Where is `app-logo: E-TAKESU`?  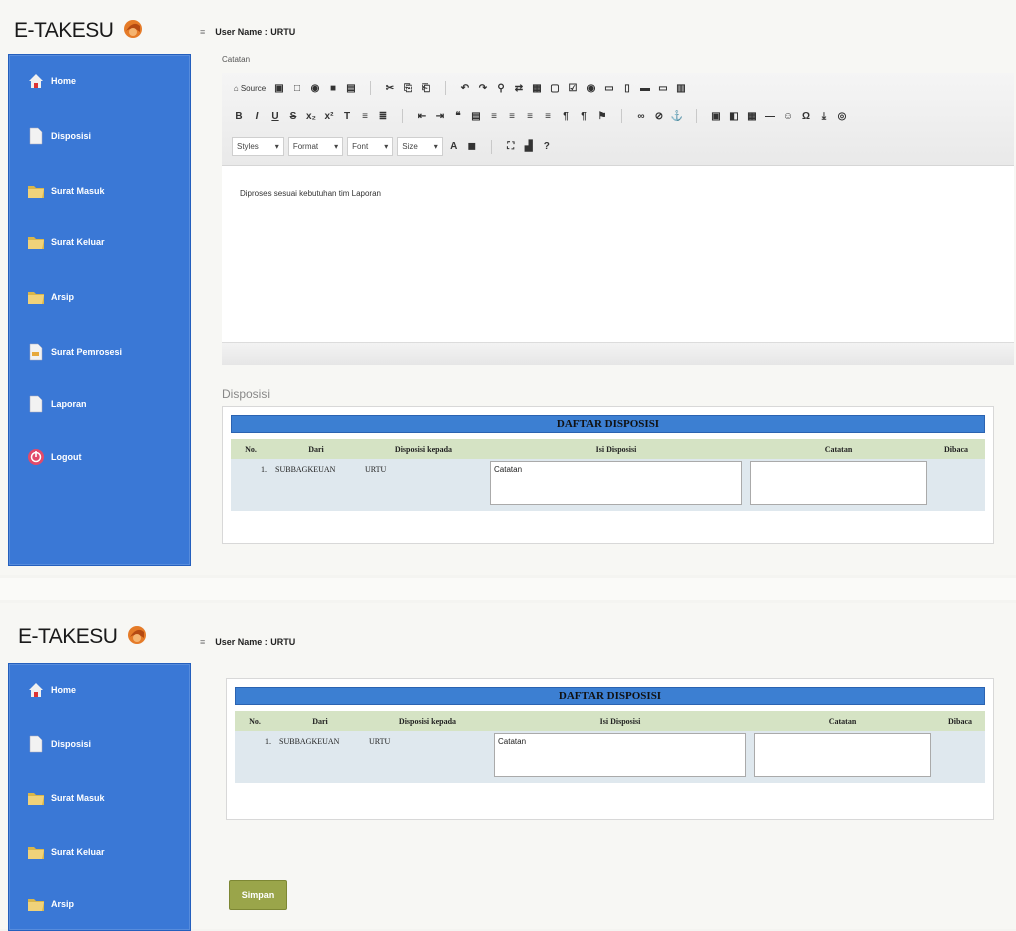 app-logo: E-TAKESU is located at coordinates (79, 30).